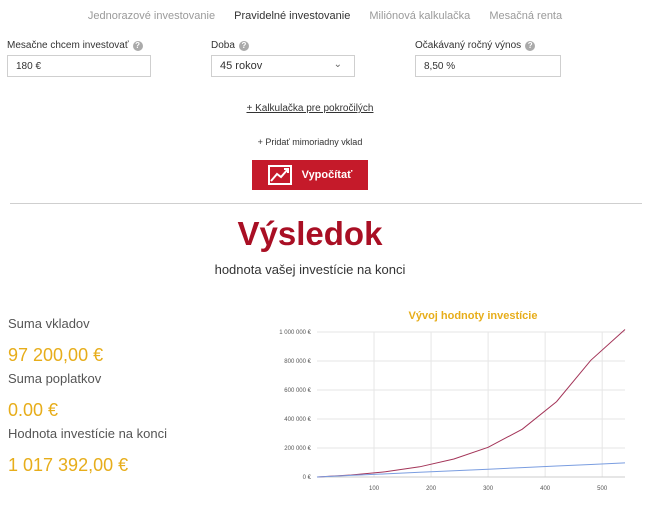 The height and width of the screenshot is (505, 650). What do you see at coordinates (545, 489) in the screenshot?
I see `x-tick-label: 400` at bounding box center [545, 489].